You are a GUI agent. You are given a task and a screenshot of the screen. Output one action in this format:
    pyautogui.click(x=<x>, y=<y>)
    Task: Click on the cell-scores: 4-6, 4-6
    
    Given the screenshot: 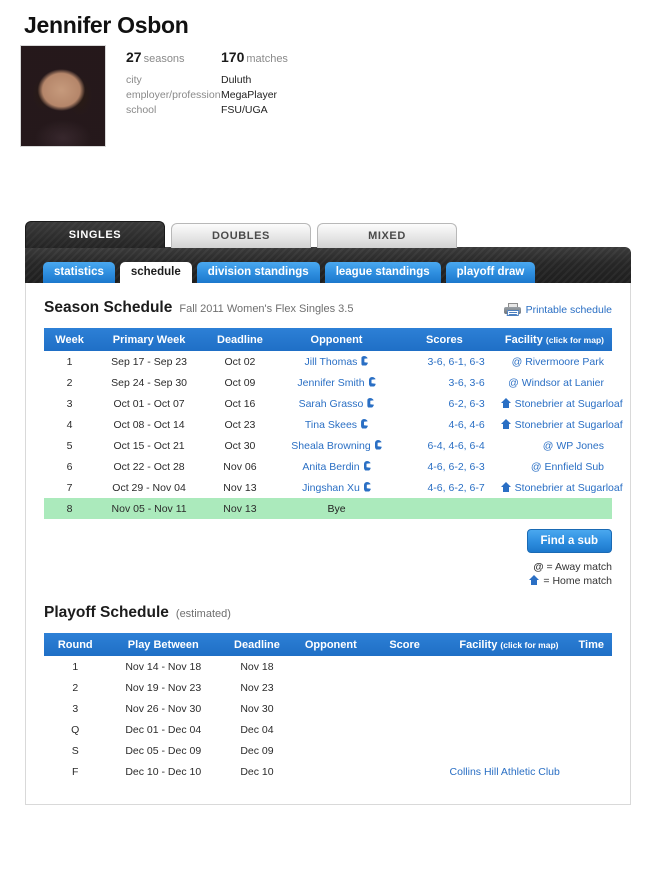 What is the action you would take?
    pyautogui.click(x=444, y=424)
    